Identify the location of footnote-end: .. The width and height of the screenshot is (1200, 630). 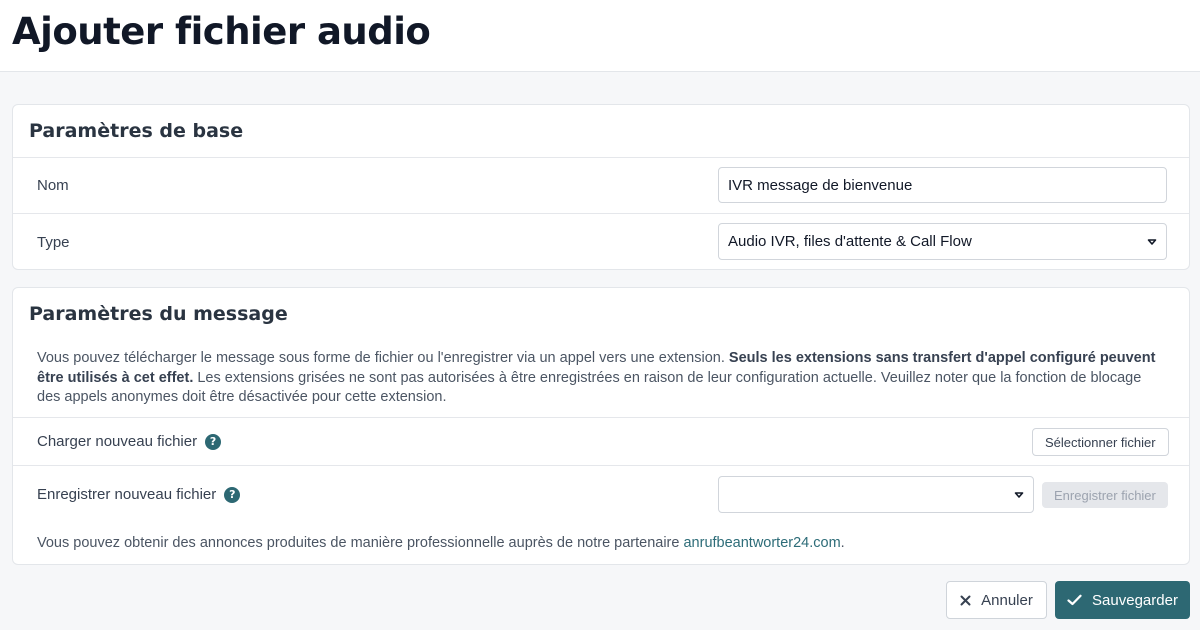
(842, 543).